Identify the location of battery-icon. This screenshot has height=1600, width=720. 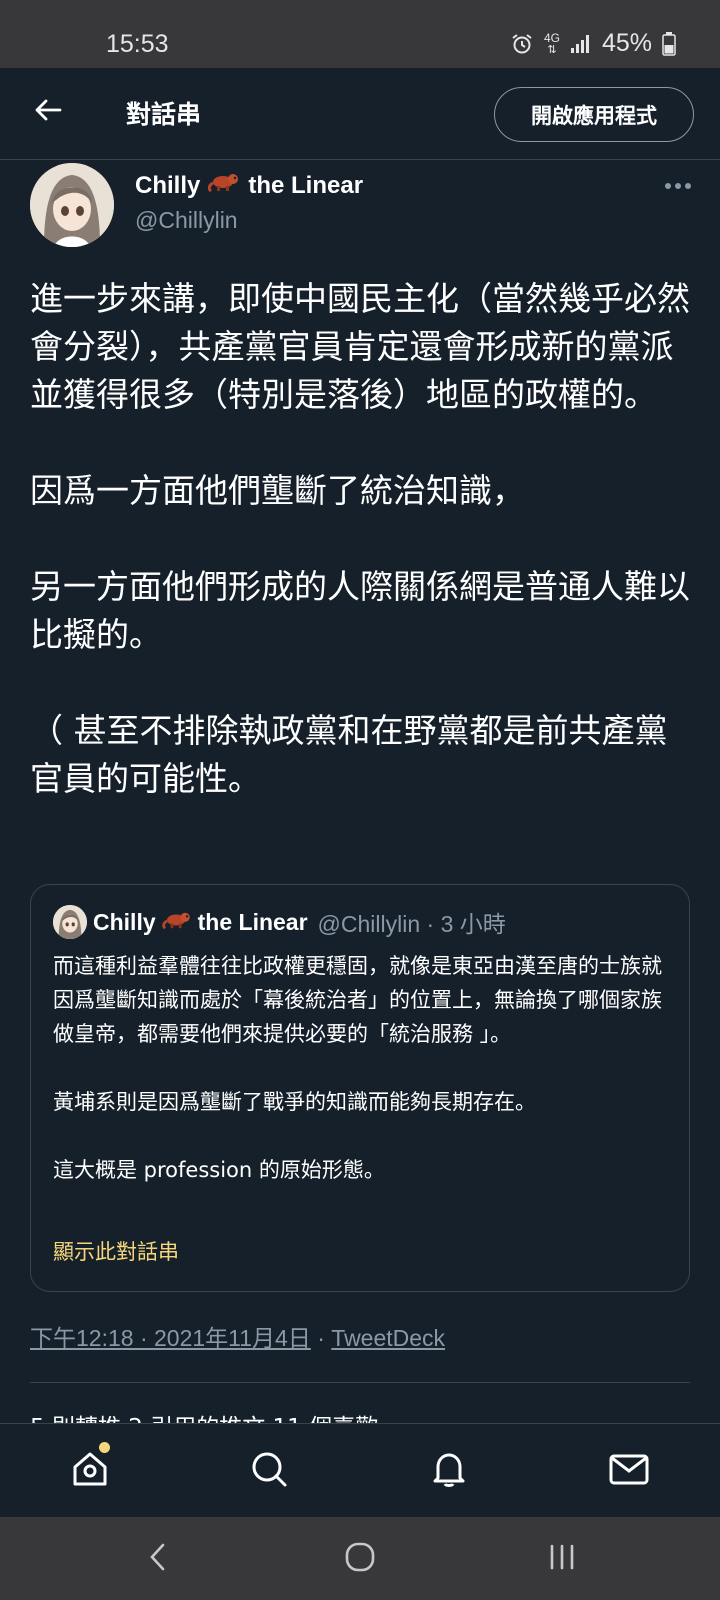
(669, 43).